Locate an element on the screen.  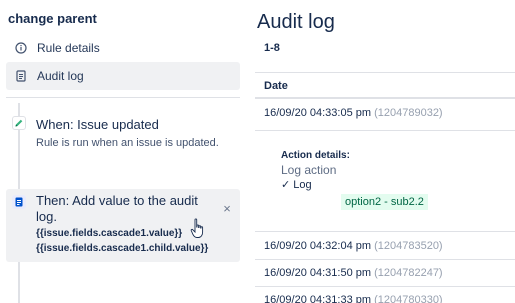
remove-action-button: × is located at coordinates (227, 208).